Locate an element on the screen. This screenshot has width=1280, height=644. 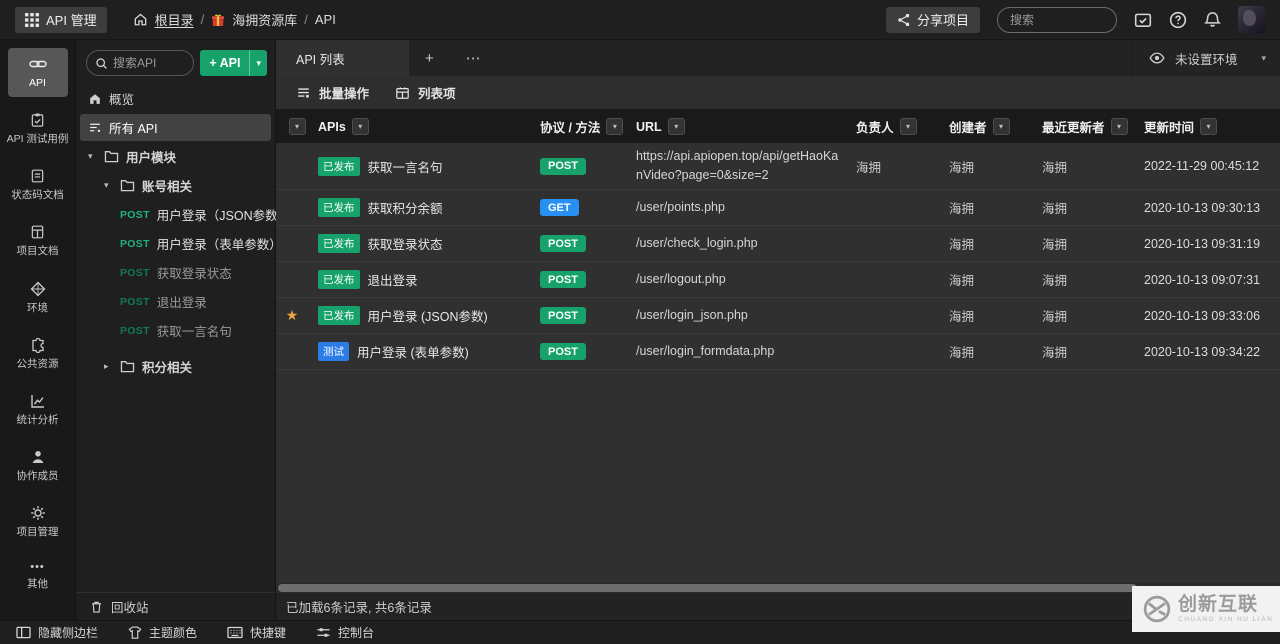
user-avatar is located at coordinates (1252, 19).